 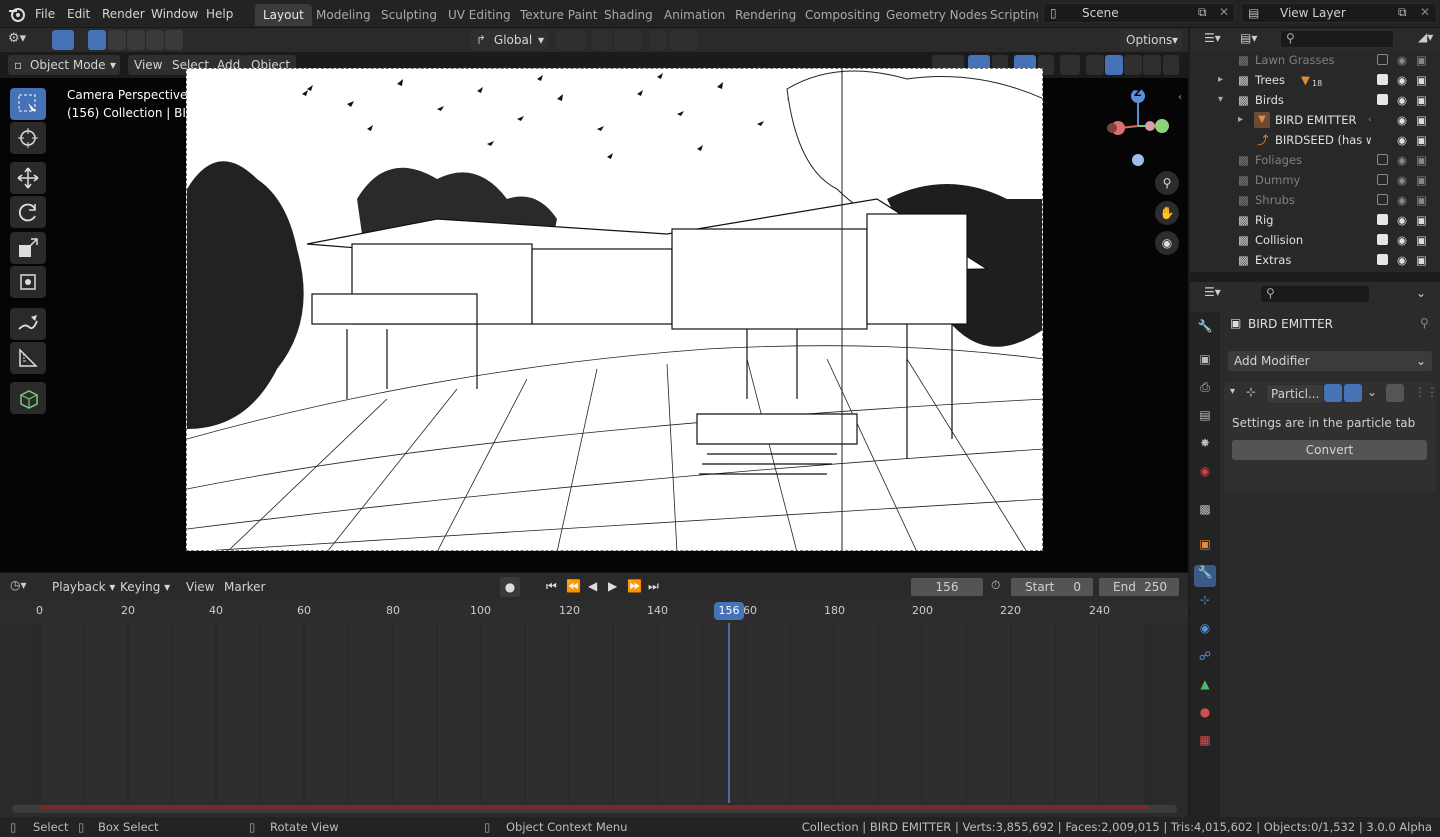 What do you see at coordinates (558, 15) in the screenshot?
I see `tab-texture-paint: Texture Paint` at bounding box center [558, 15].